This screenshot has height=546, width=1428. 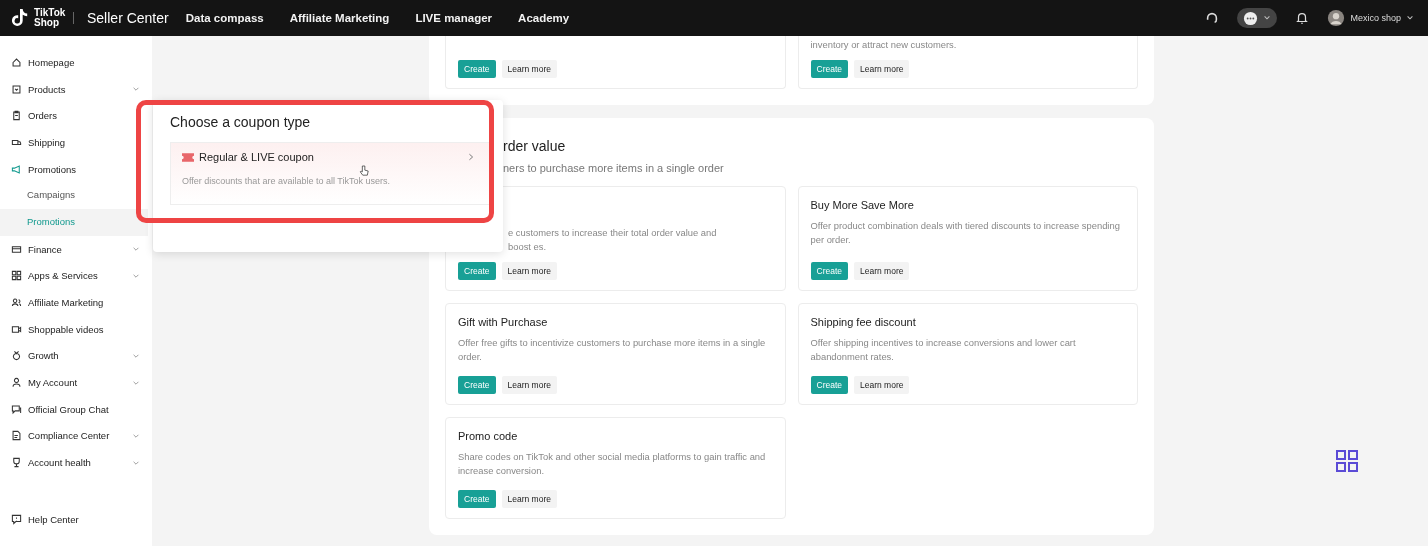 I want to click on nav-link: LIVE manager, so click(x=454, y=18).